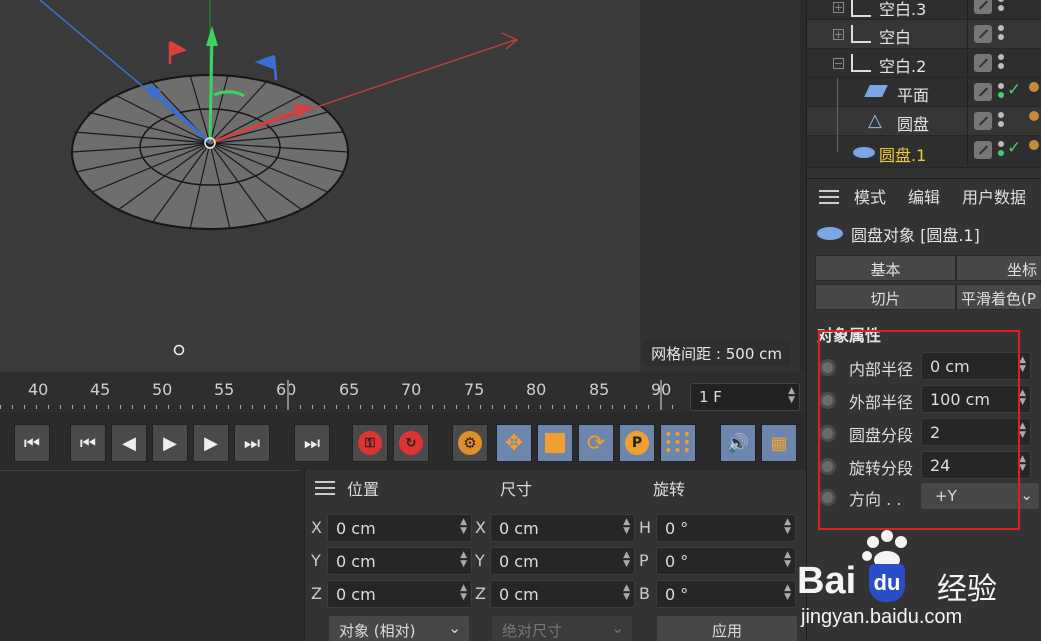 The image size is (1041, 641). What do you see at coordinates (514, 443) in the screenshot?
I see `position-key-button: ✥` at bounding box center [514, 443].